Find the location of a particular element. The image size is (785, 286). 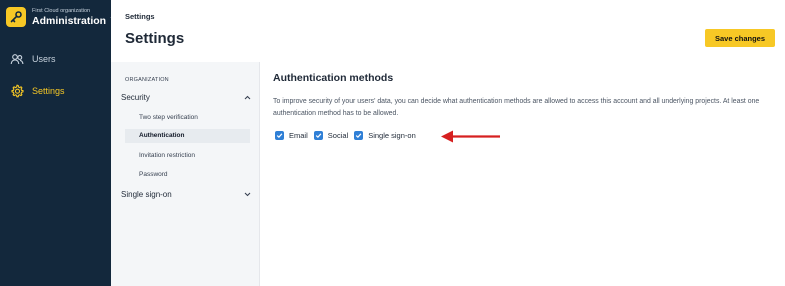

subnav-group-security: Security is located at coordinates (186, 97).